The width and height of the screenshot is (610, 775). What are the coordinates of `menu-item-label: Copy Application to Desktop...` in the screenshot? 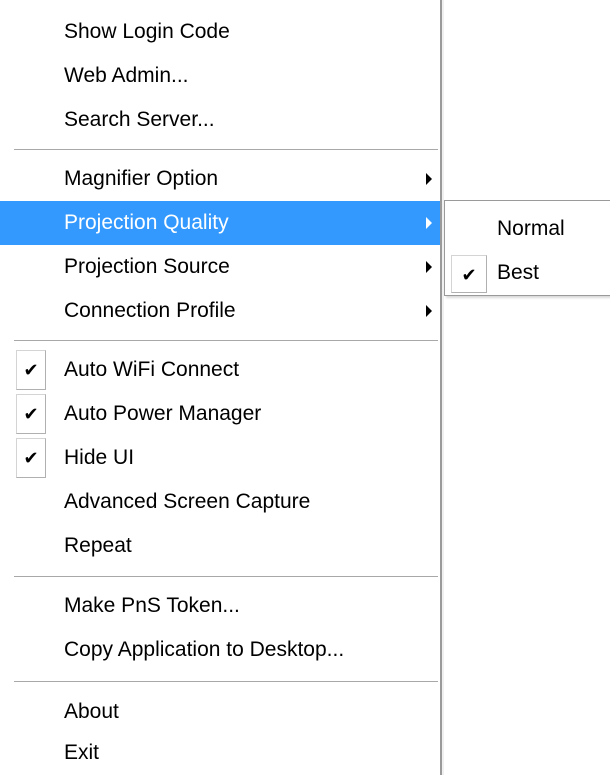 It's located at (204, 649).